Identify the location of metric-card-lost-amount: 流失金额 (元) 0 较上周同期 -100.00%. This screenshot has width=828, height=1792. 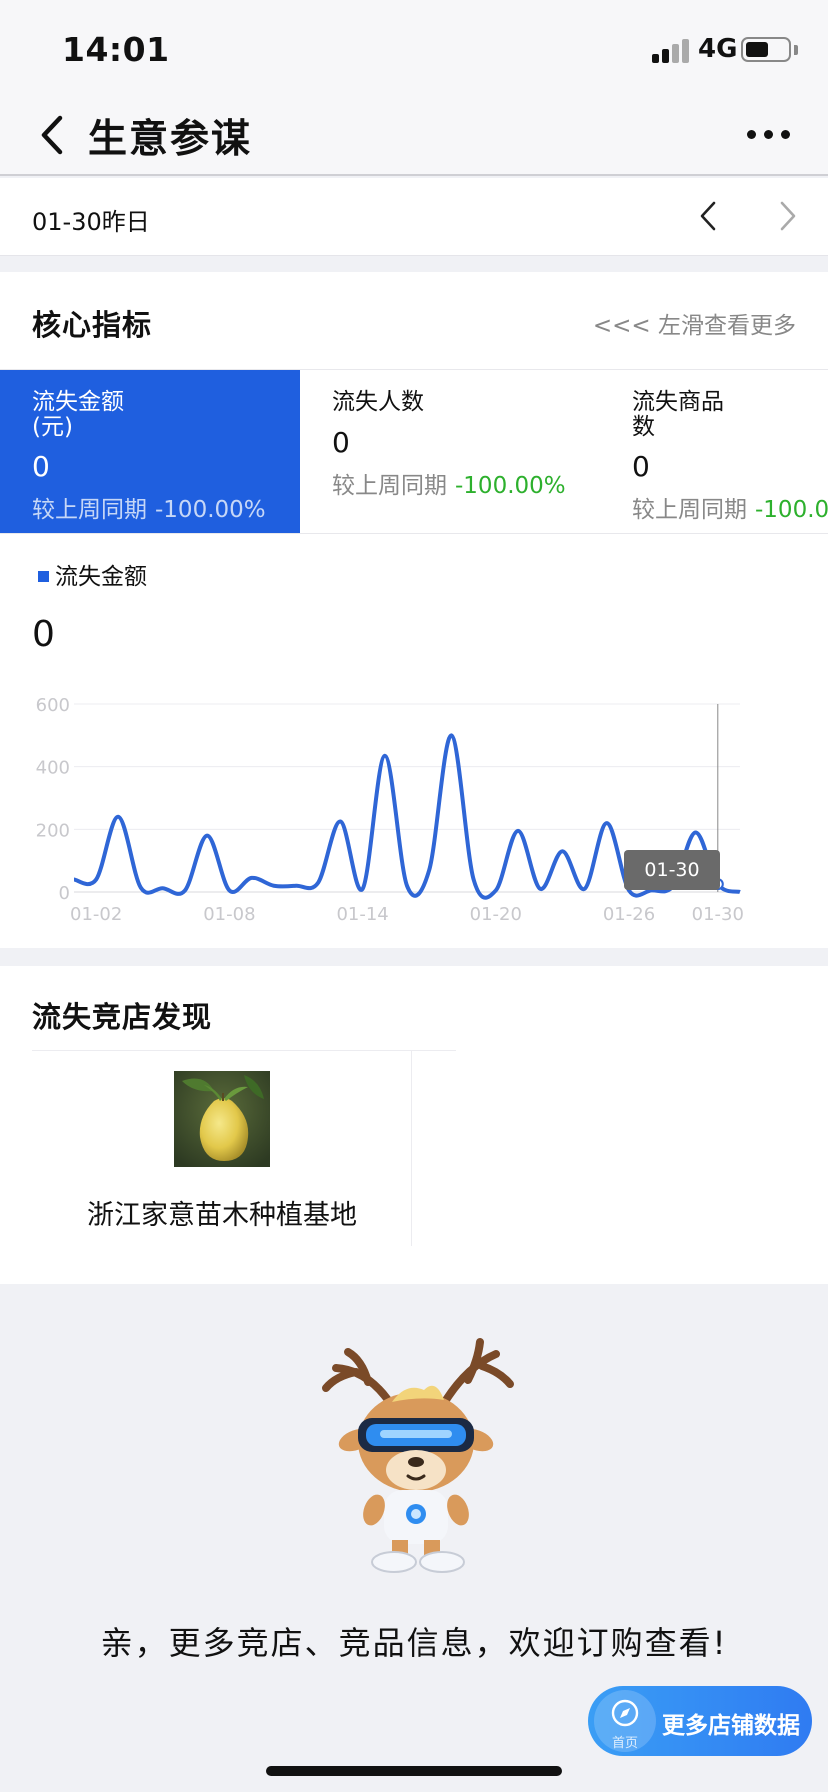
(150, 451).